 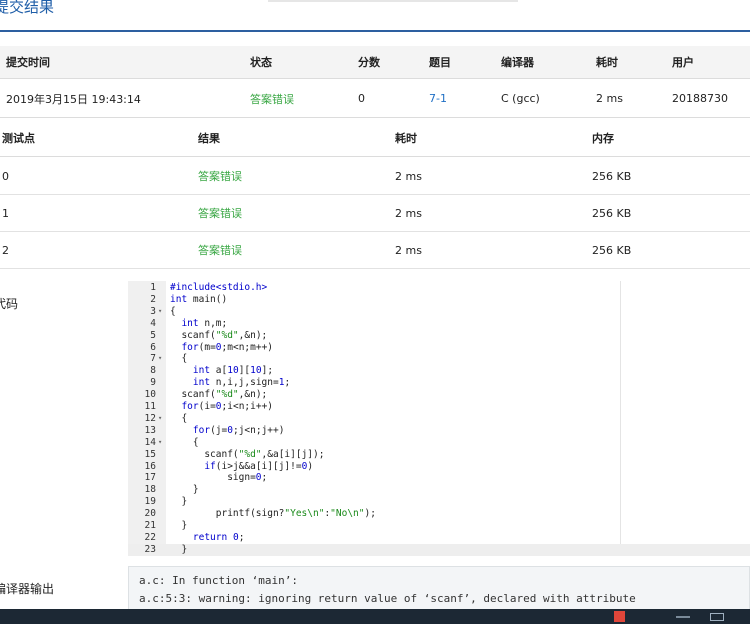 What do you see at coordinates (439, 526) in the screenshot?
I see `code-line: 21 }` at bounding box center [439, 526].